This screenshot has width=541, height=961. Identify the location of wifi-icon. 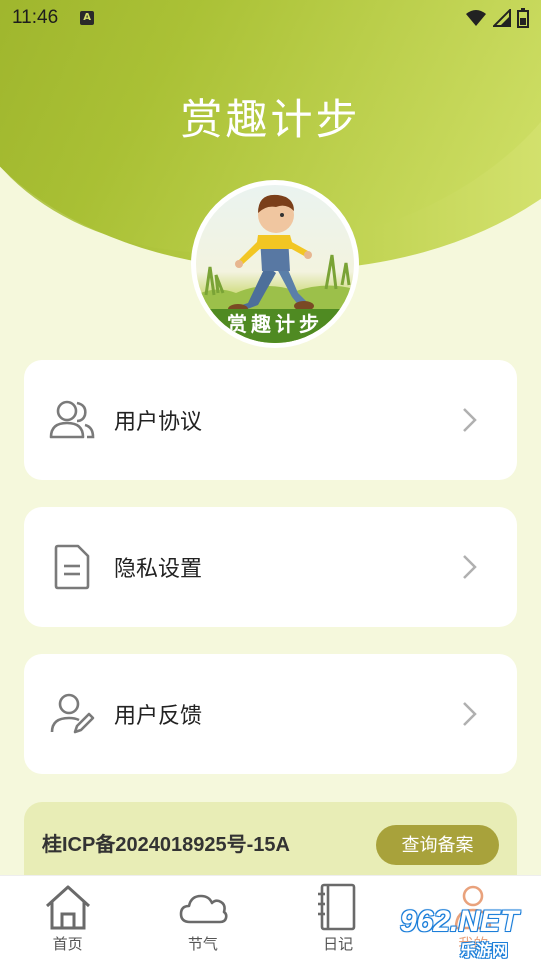
(476, 18).